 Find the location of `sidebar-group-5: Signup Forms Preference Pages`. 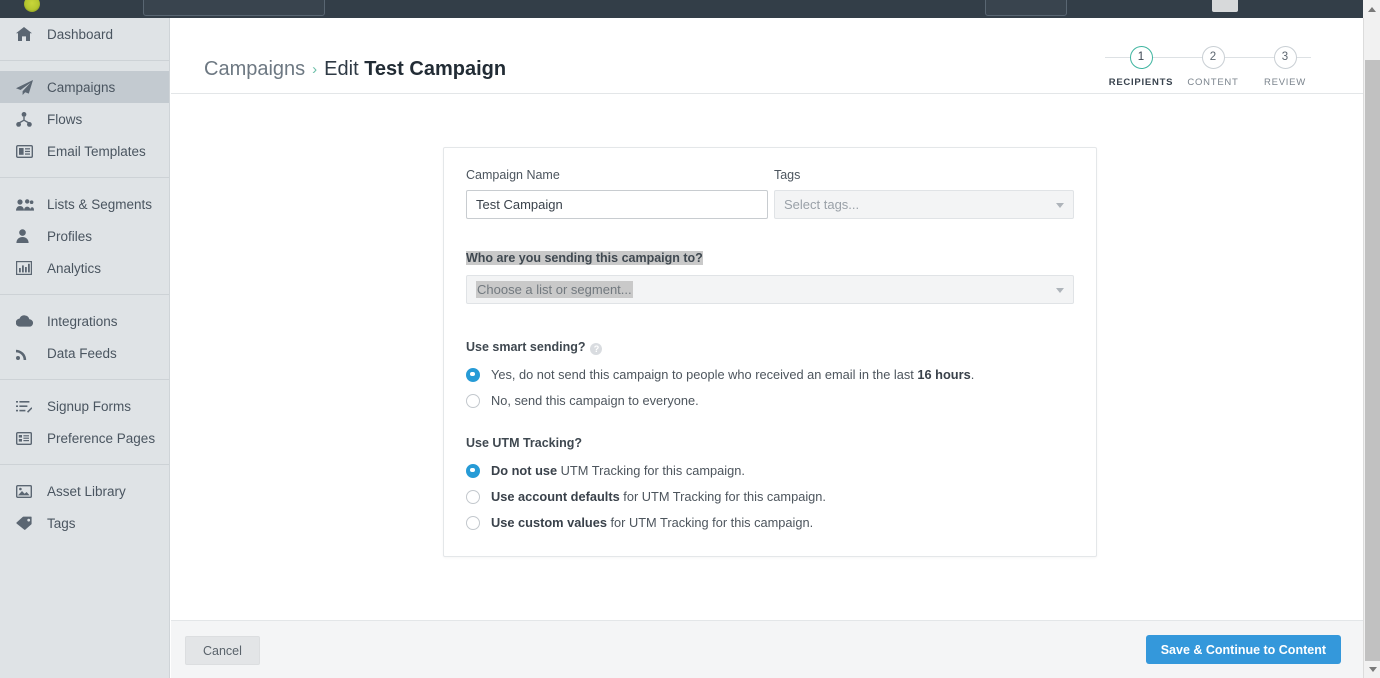

sidebar-group-5: Signup Forms Preference Pages is located at coordinates (84, 422).